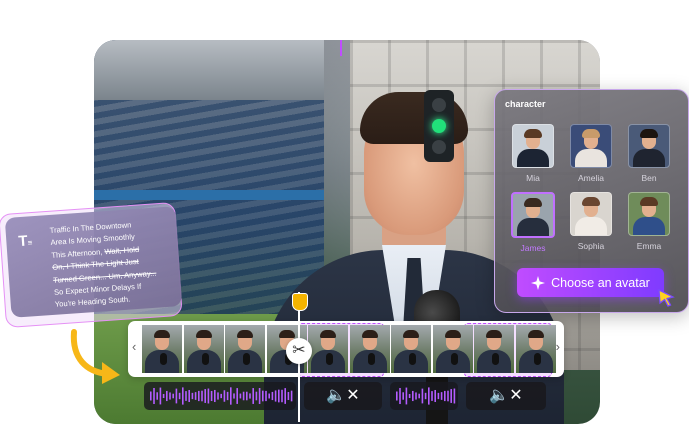  What do you see at coordinates (122, 250) in the screenshot?
I see `struck-text: Wait, Hold` at bounding box center [122, 250].